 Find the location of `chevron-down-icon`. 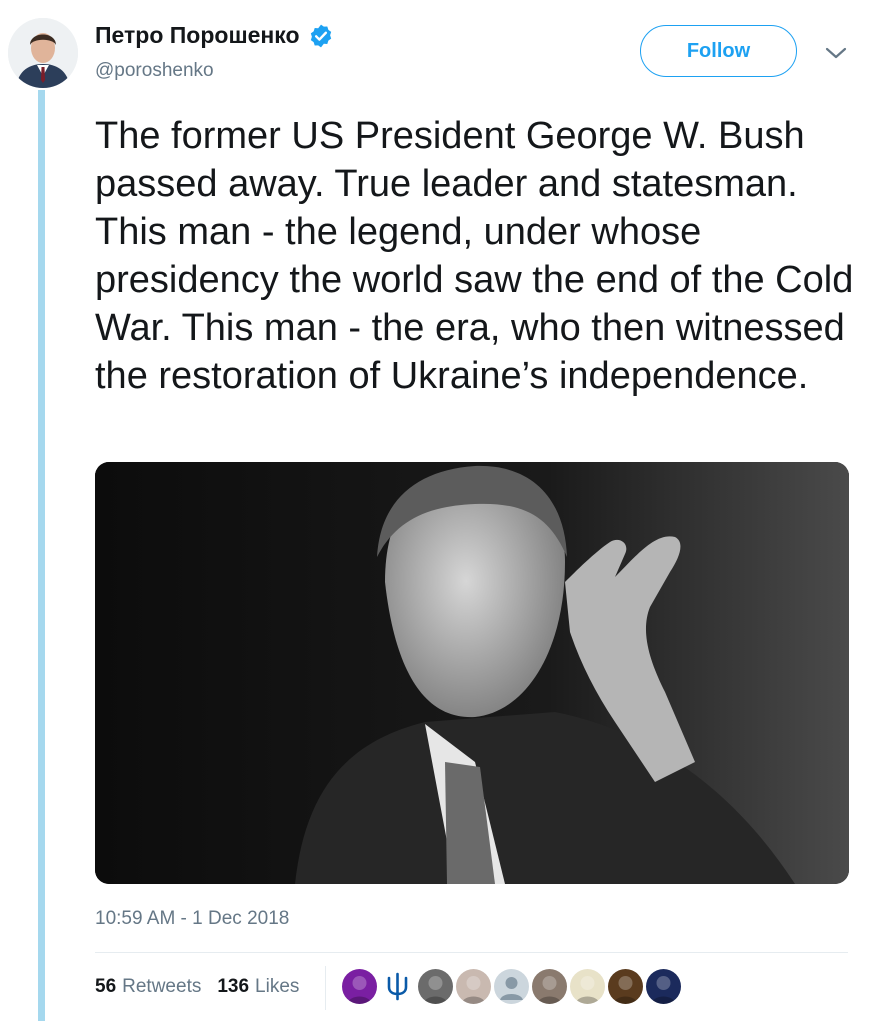

chevron-down-icon is located at coordinates (836, 53).